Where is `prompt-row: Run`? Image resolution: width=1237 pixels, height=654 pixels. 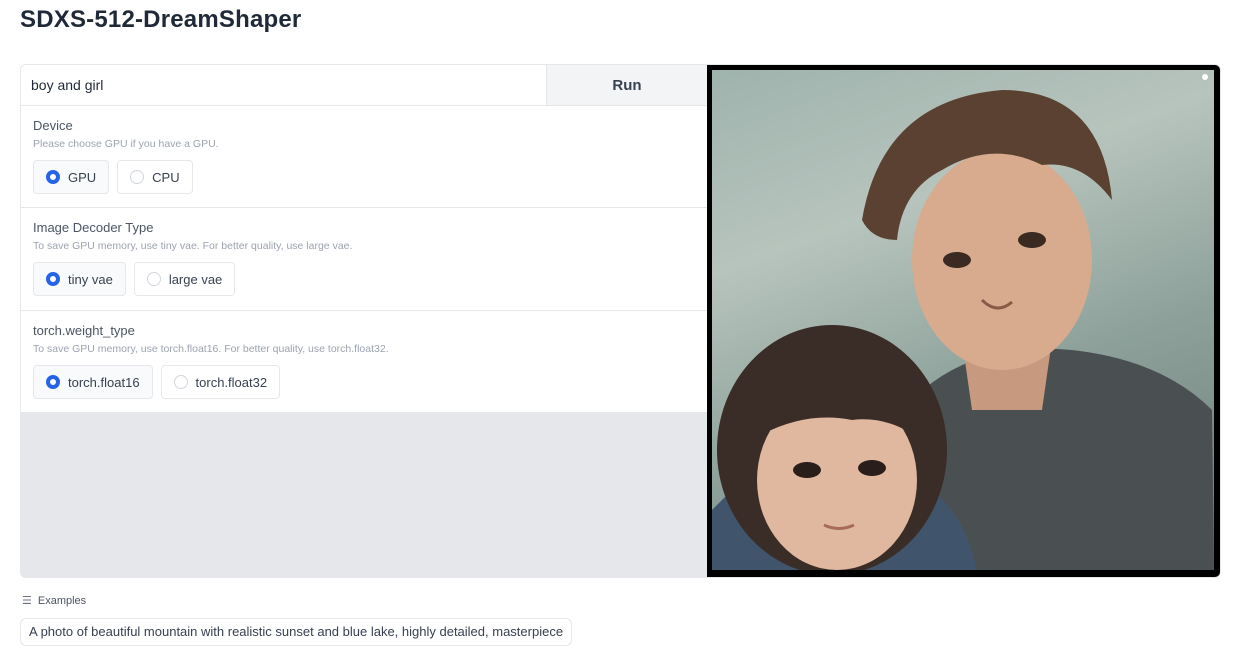
prompt-row: Run is located at coordinates (364, 85).